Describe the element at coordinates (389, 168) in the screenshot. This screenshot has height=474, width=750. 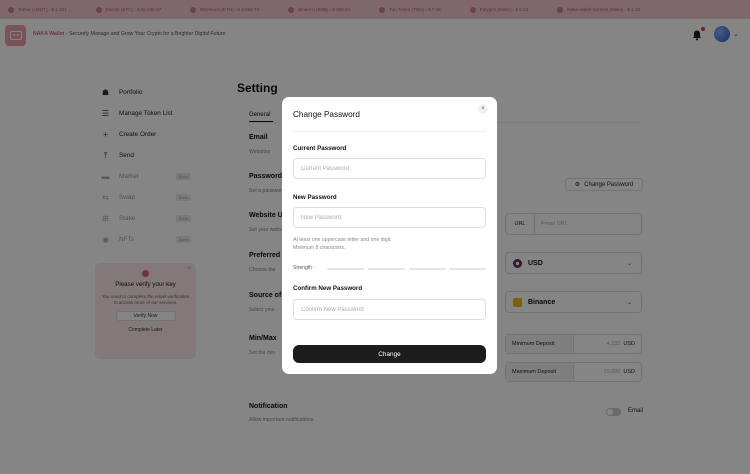
I see `current-password-input` at that location.